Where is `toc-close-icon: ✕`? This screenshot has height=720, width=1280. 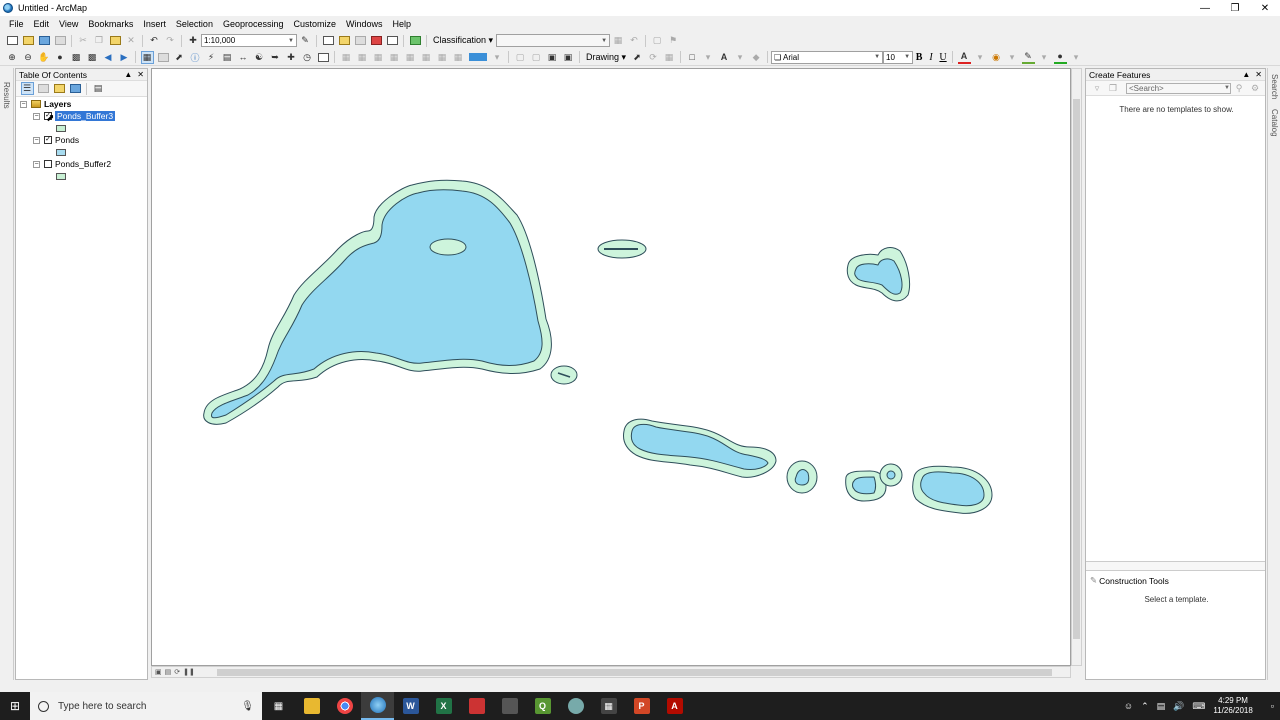
toc-close-icon: ✕ is located at coordinates (140, 74).